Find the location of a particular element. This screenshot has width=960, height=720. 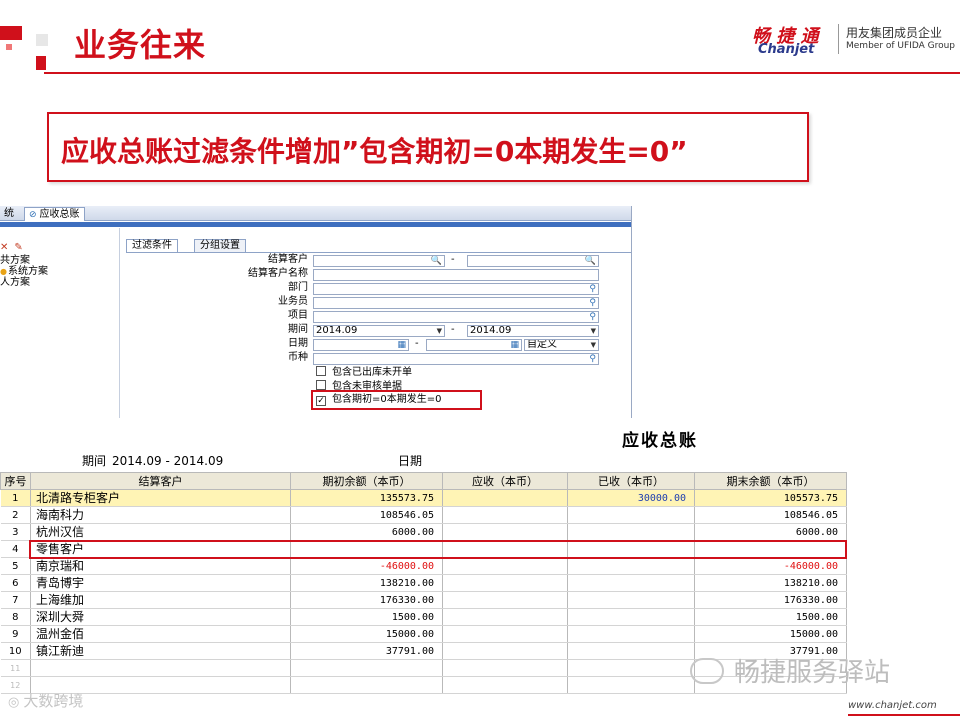

table-row: 2 海南科力 108546.05 108546.05 is located at coordinates (423, 515).